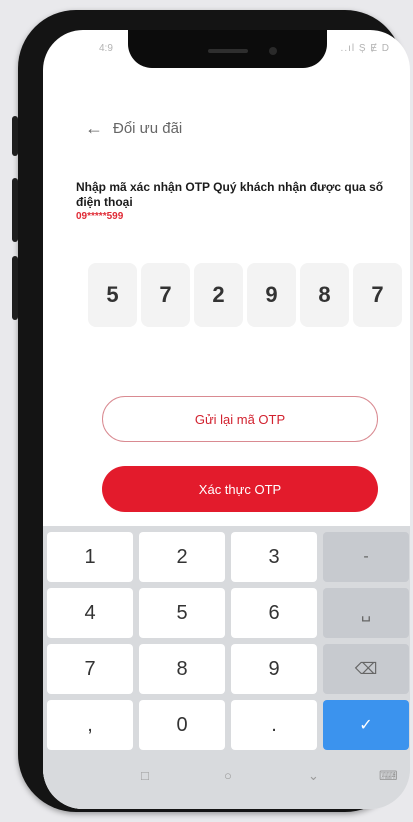 The height and width of the screenshot is (822, 413). I want to click on side-button-mute, so click(15, 136).